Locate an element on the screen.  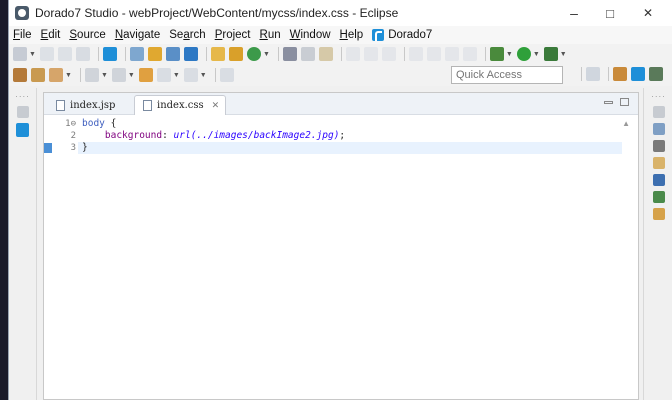
menu-search: Search is located at coordinates (187, 35).